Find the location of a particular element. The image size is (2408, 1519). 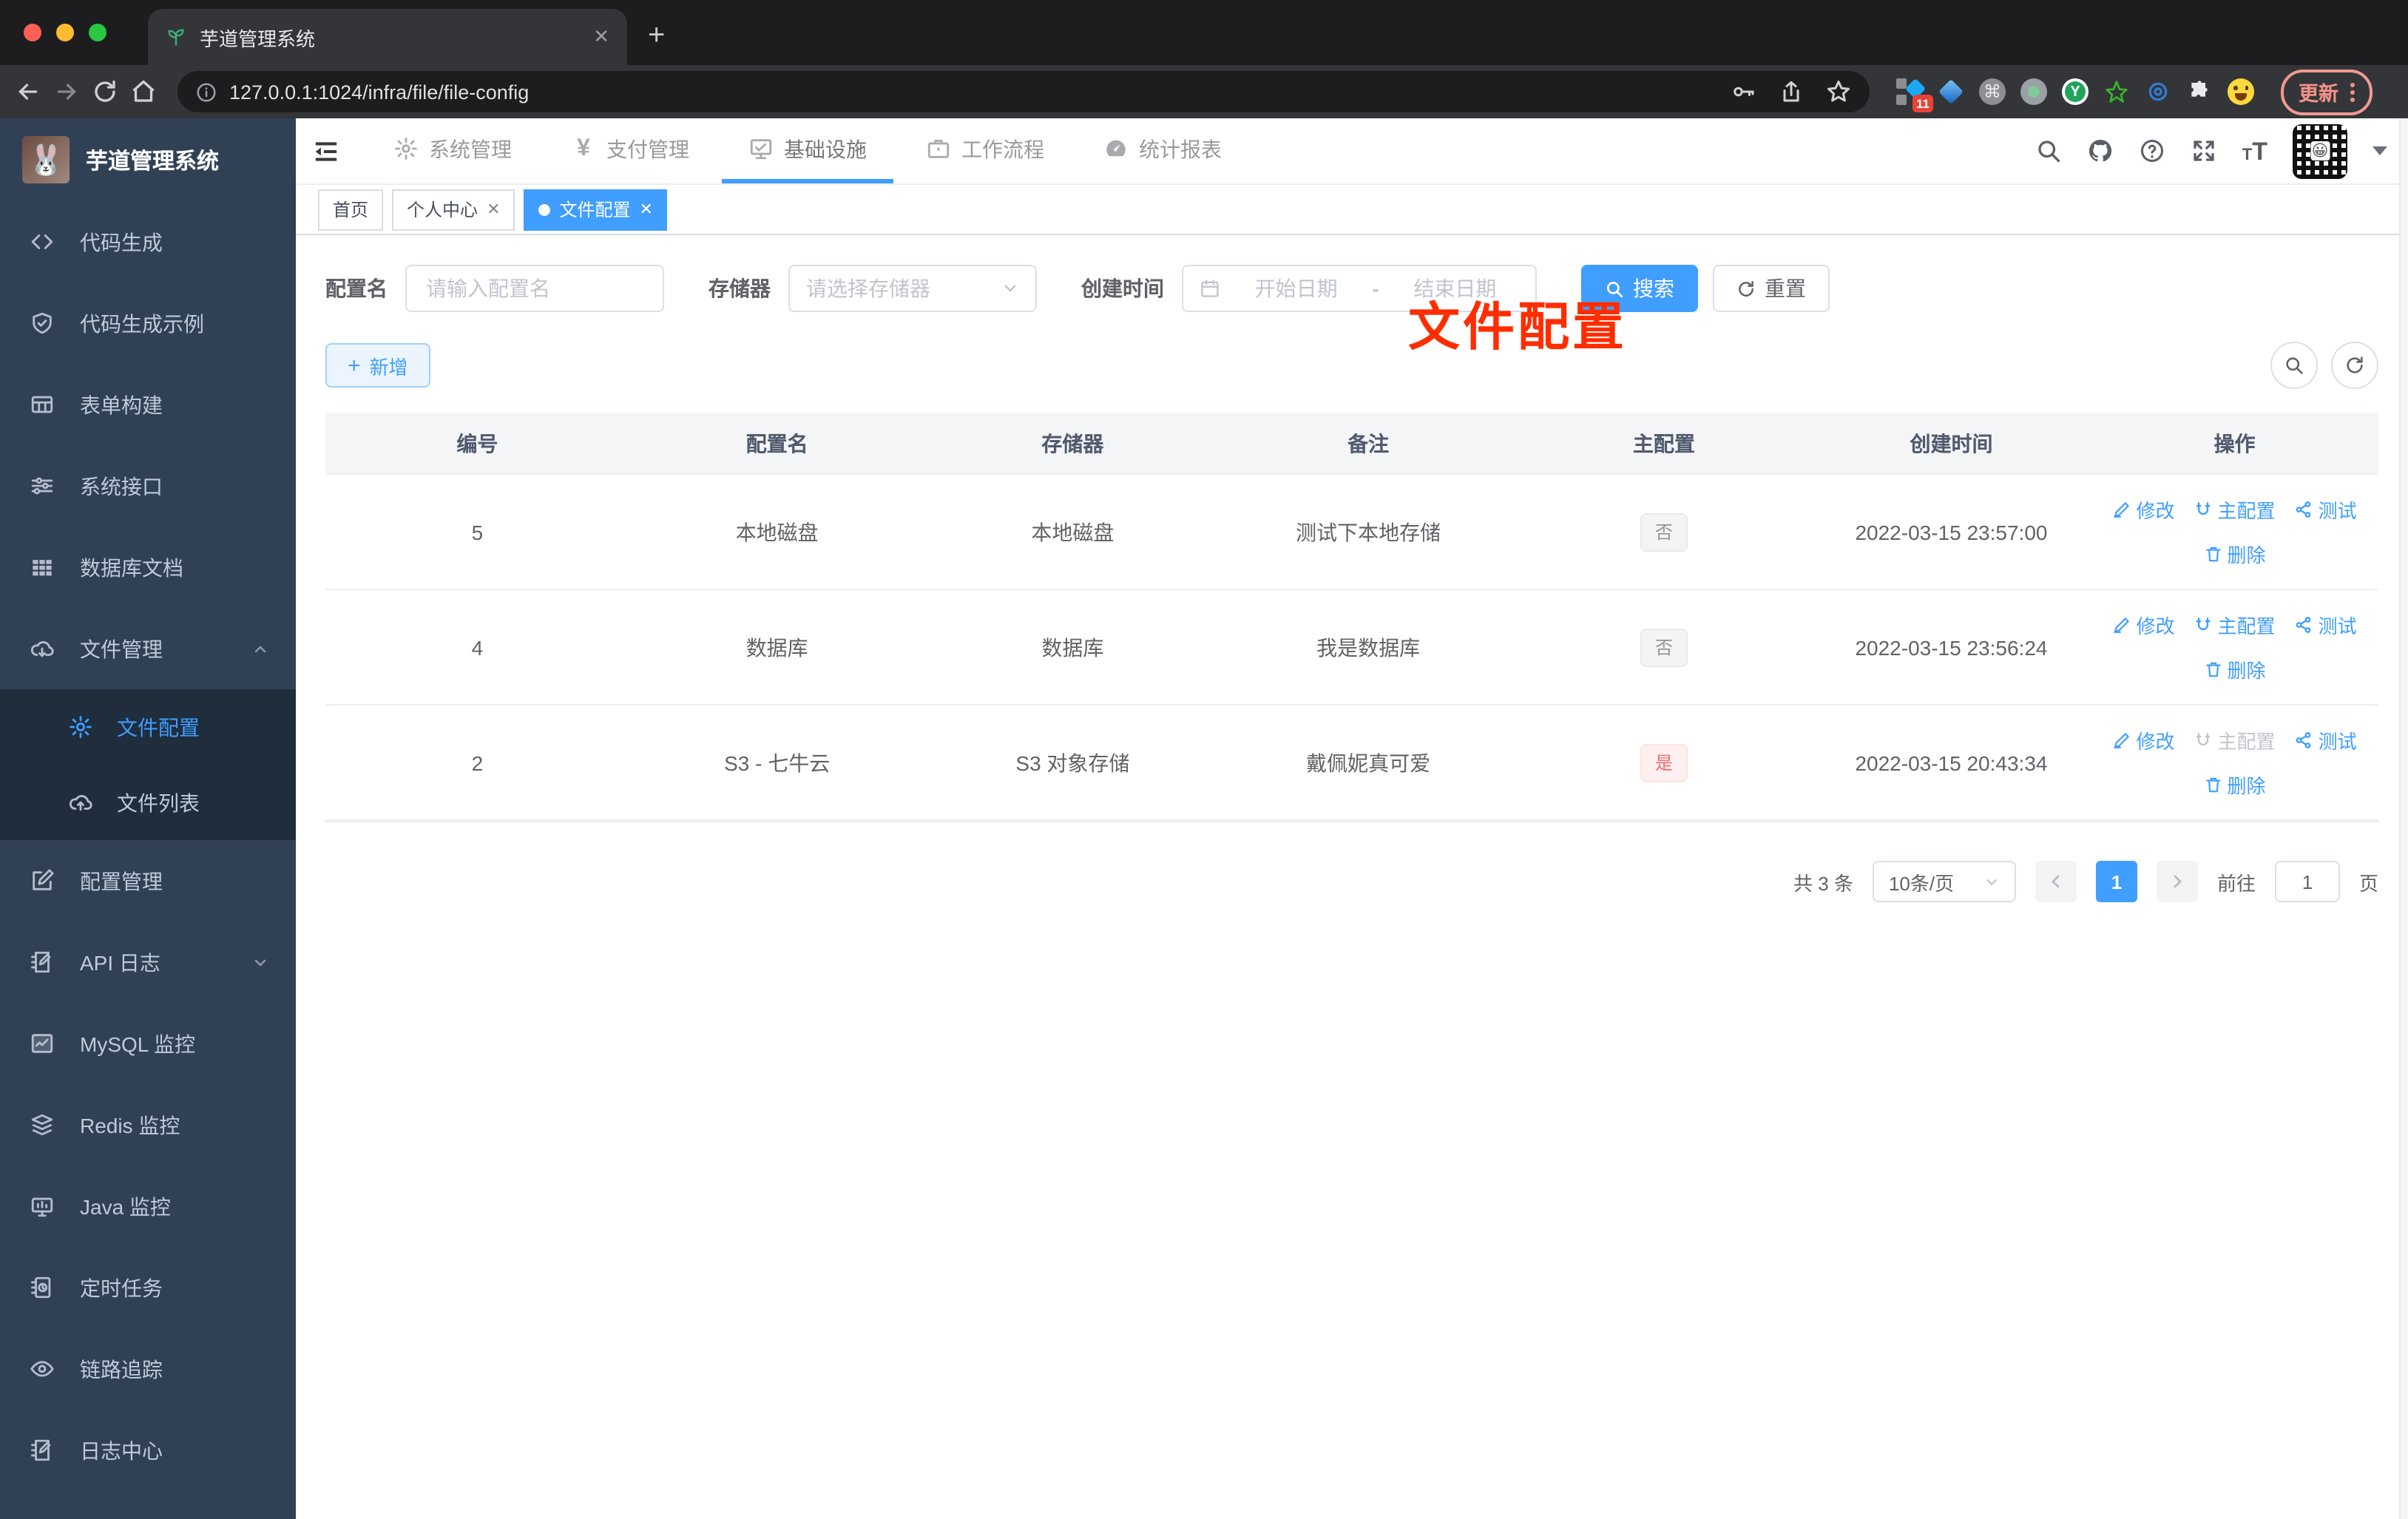

sidebar-item-api-log: API 日志 is located at coordinates (148, 962).